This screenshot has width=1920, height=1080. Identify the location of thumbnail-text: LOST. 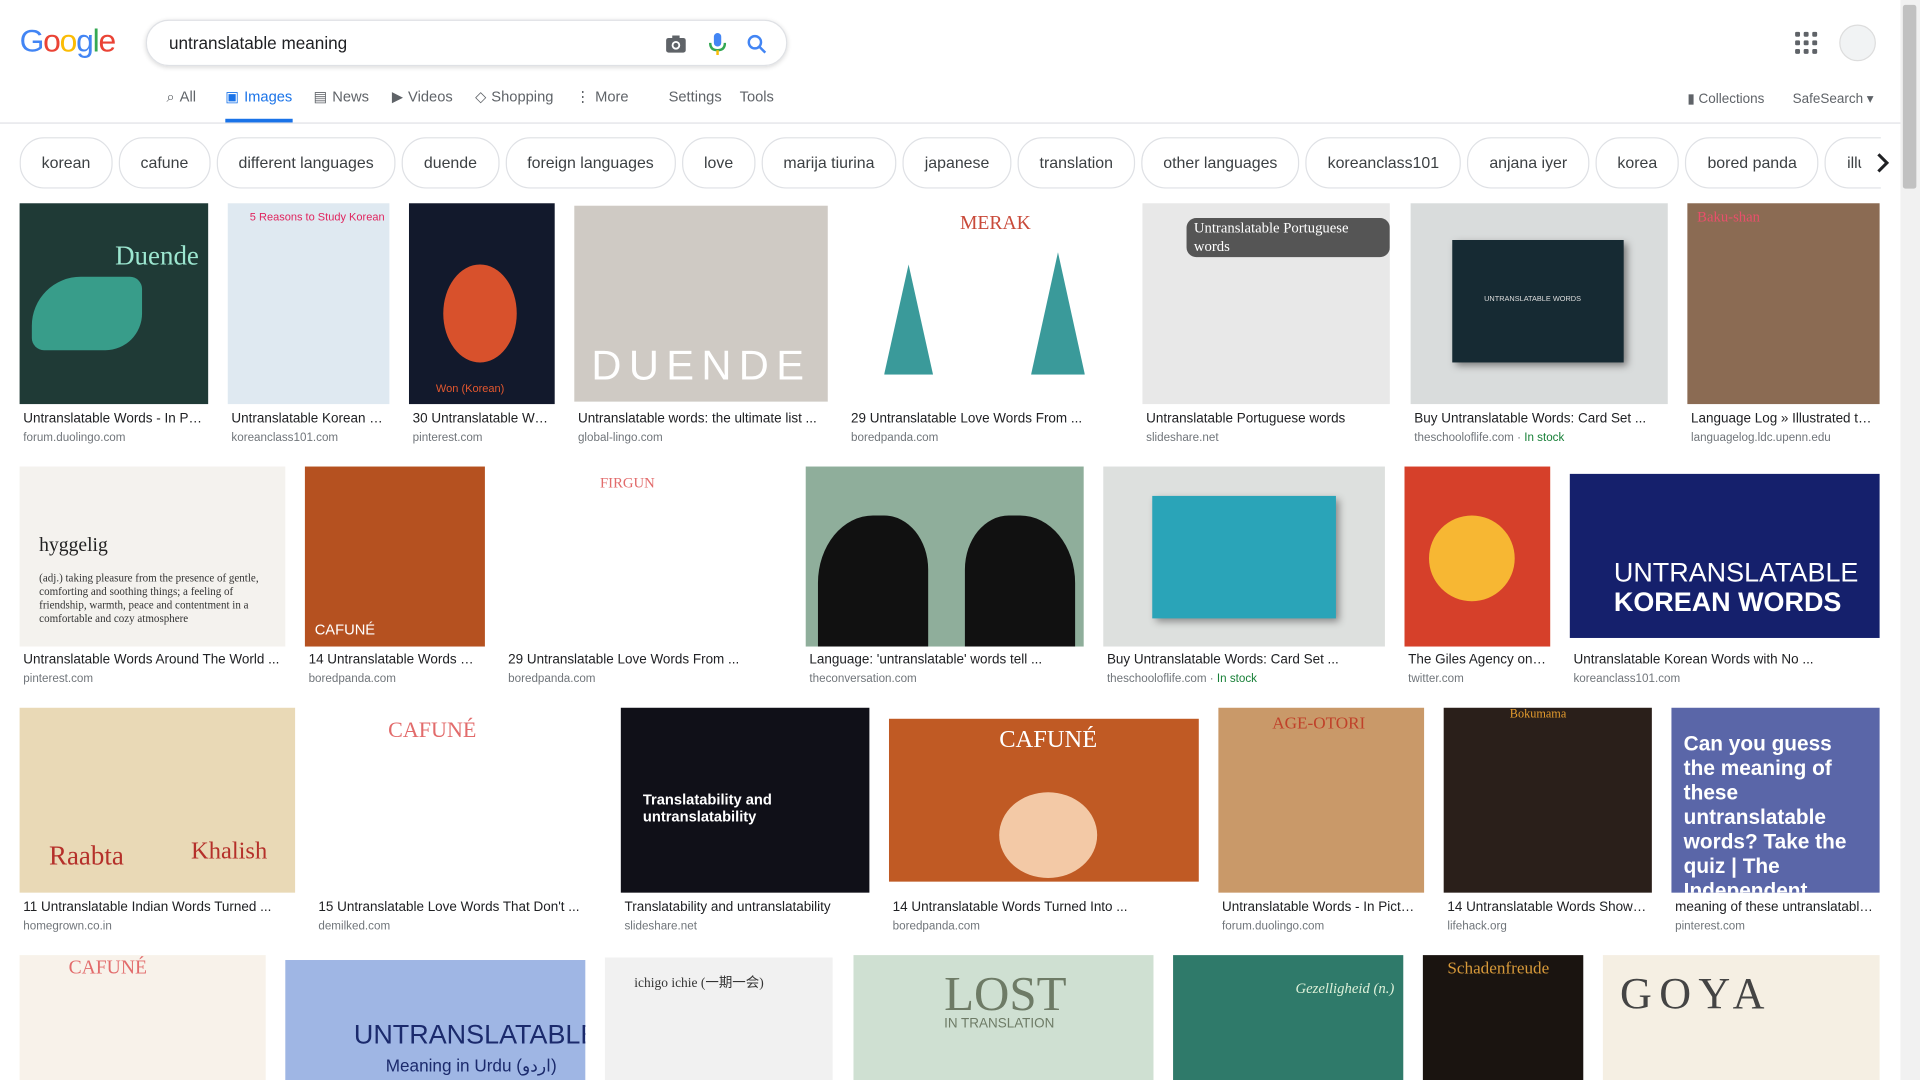
(1005, 994).